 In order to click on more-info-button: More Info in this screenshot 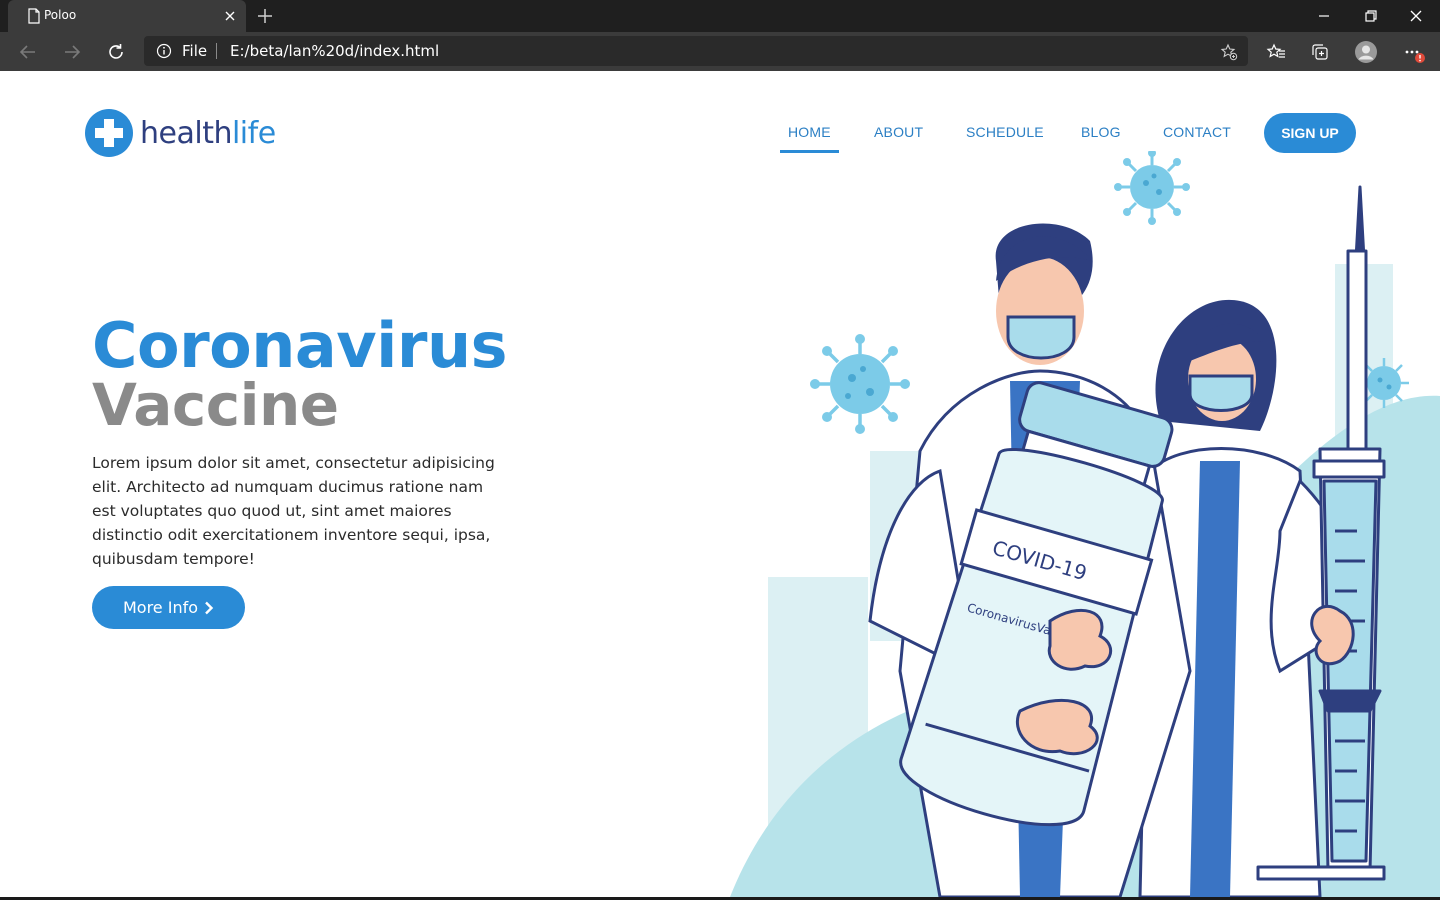, I will do `click(168, 607)`.